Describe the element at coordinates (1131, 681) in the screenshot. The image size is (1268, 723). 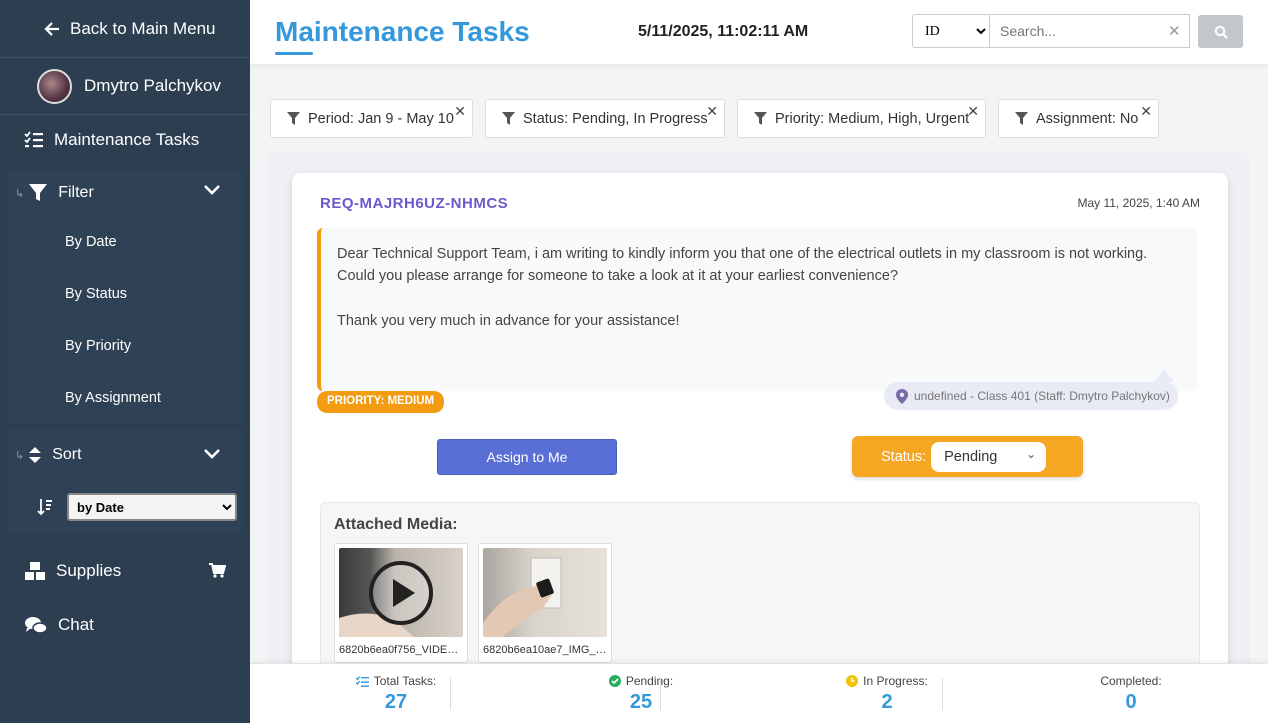
I see `stat-label: Completed:` at that location.